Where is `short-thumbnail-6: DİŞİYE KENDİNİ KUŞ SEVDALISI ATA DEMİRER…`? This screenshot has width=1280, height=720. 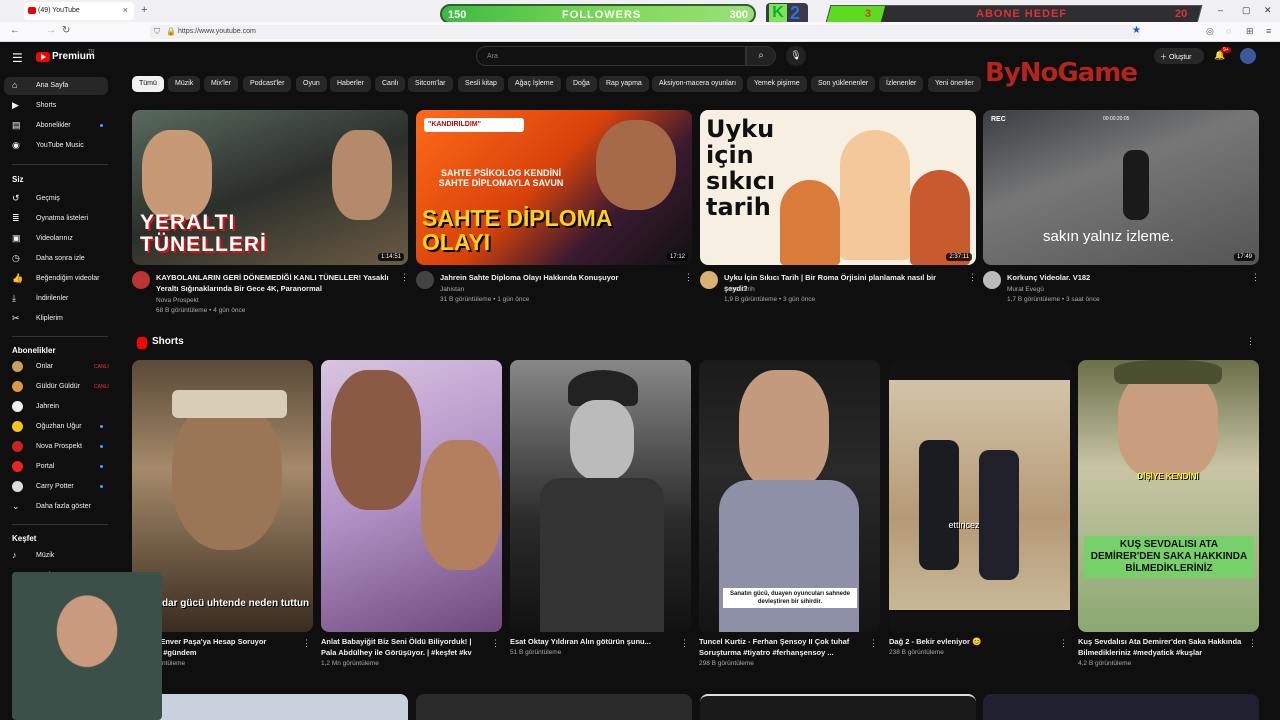 short-thumbnail-6: DİŞİYE KENDİNİ KUŞ SEVDALISI ATA DEMİRER… is located at coordinates (1168, 496).